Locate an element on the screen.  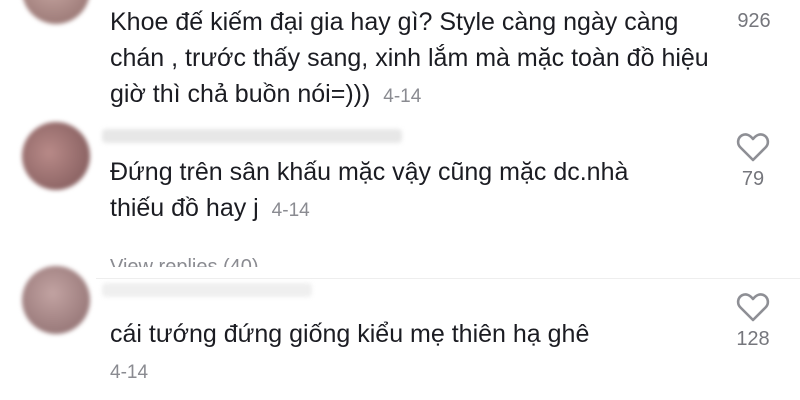
chevron-down-icon: ⌄ is located at coordinates (272, 261).